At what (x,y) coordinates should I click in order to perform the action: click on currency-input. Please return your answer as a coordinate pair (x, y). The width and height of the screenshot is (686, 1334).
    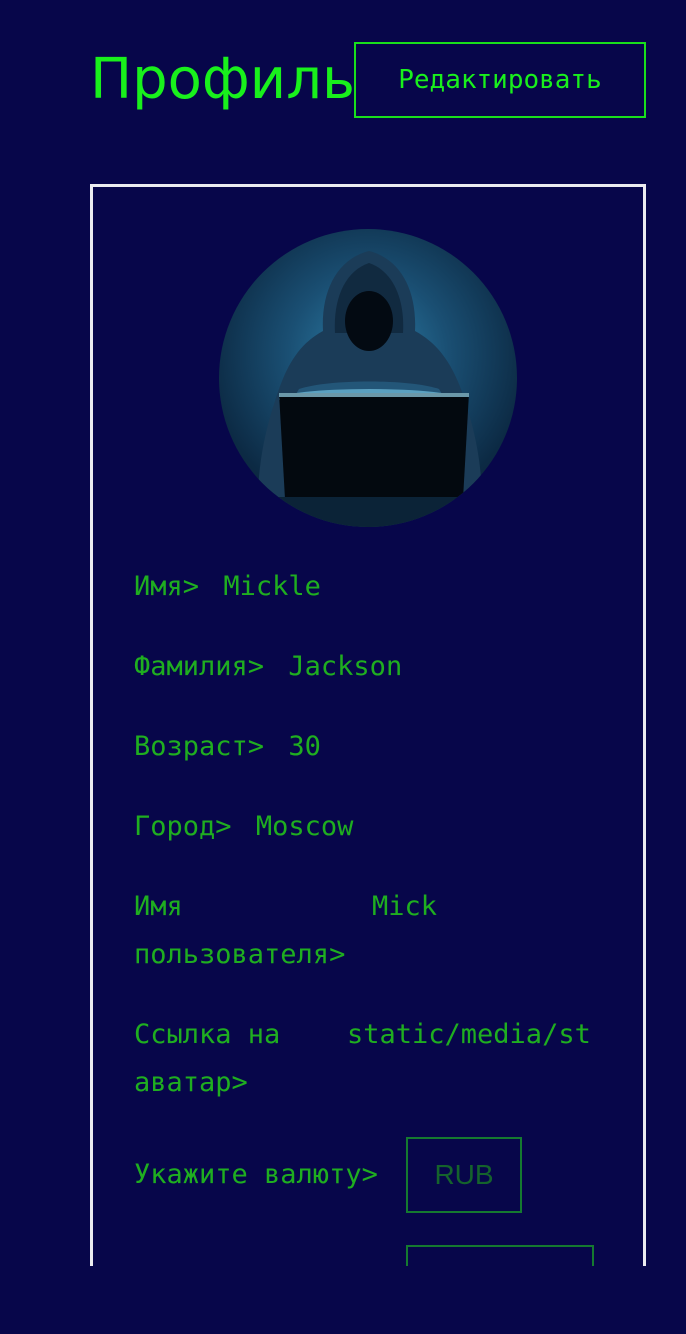
    Looking at the image, I should click on (464, 1175).